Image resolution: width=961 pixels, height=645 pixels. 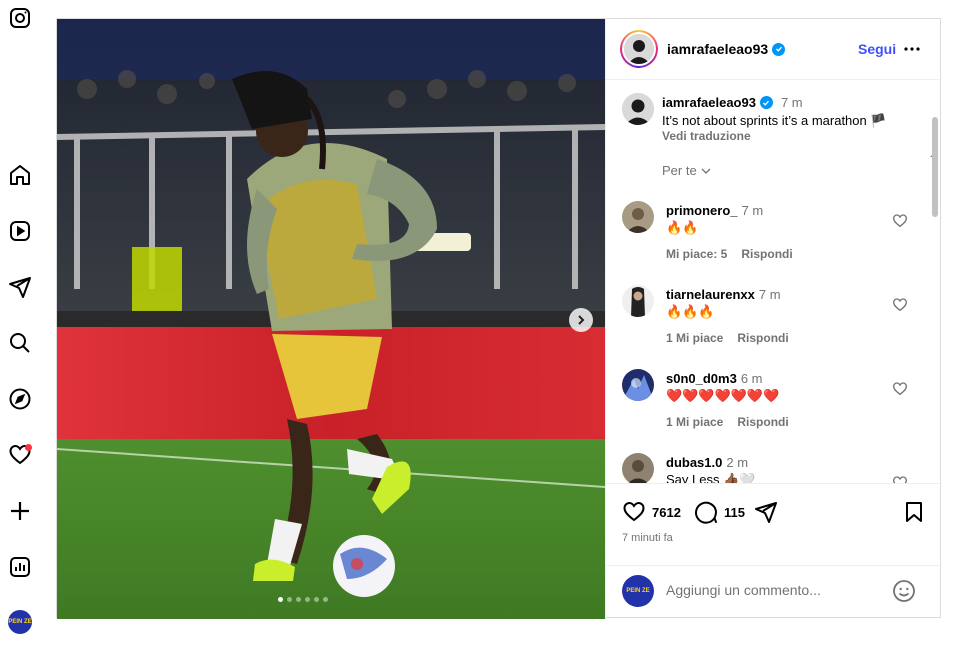 I want to click on current-user-avatar: PEIN ZE, so click(x=638, y=591).